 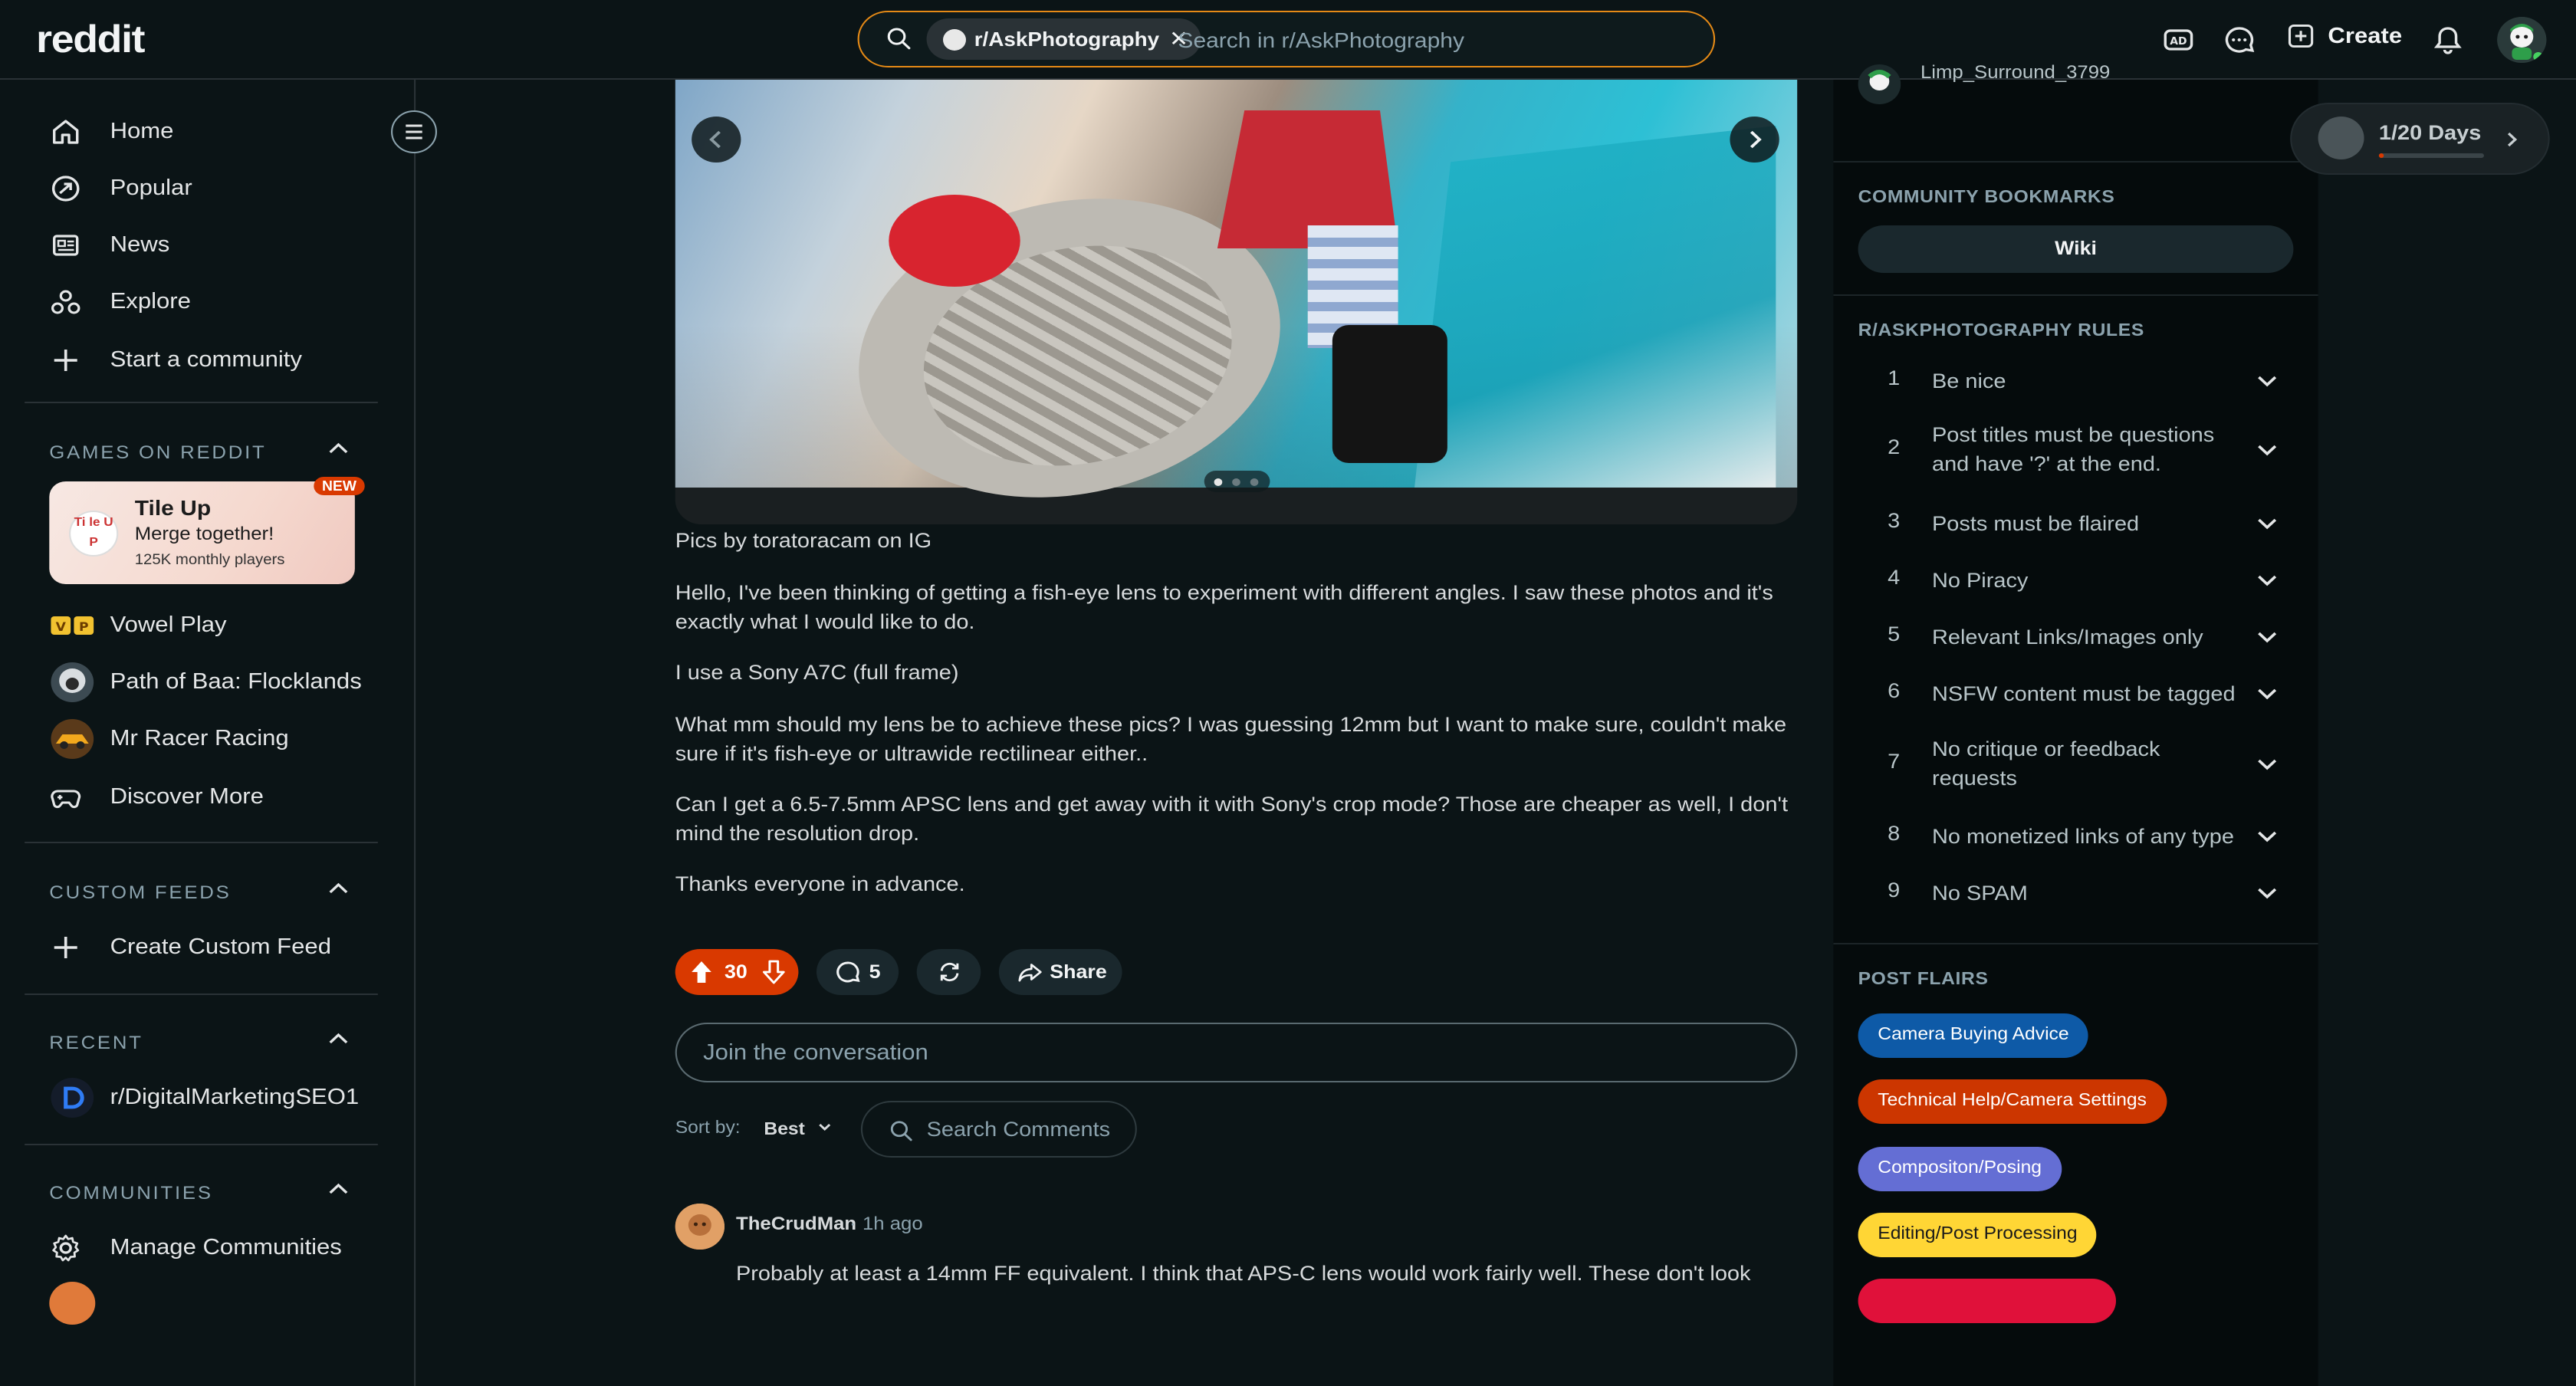 I want to click on vowel-play-icon: VP, so click(x=72, y=625).